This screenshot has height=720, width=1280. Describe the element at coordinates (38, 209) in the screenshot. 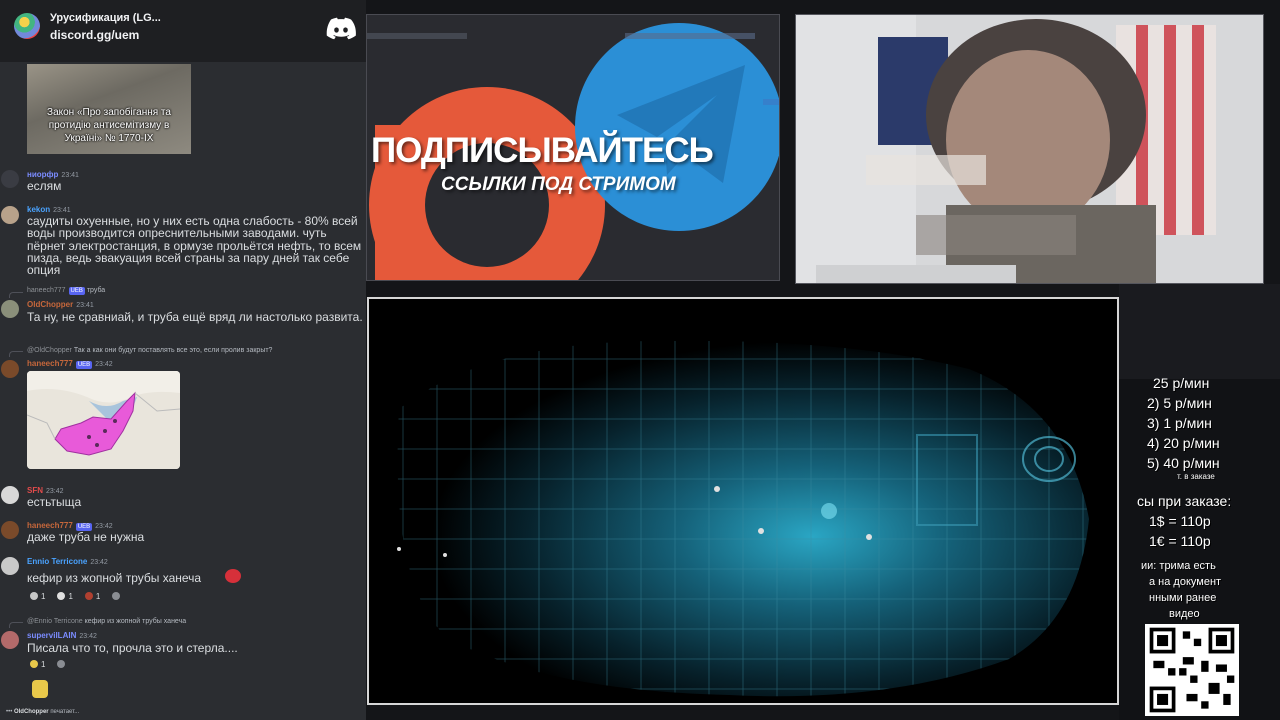

I see `username: kekon` at that location.